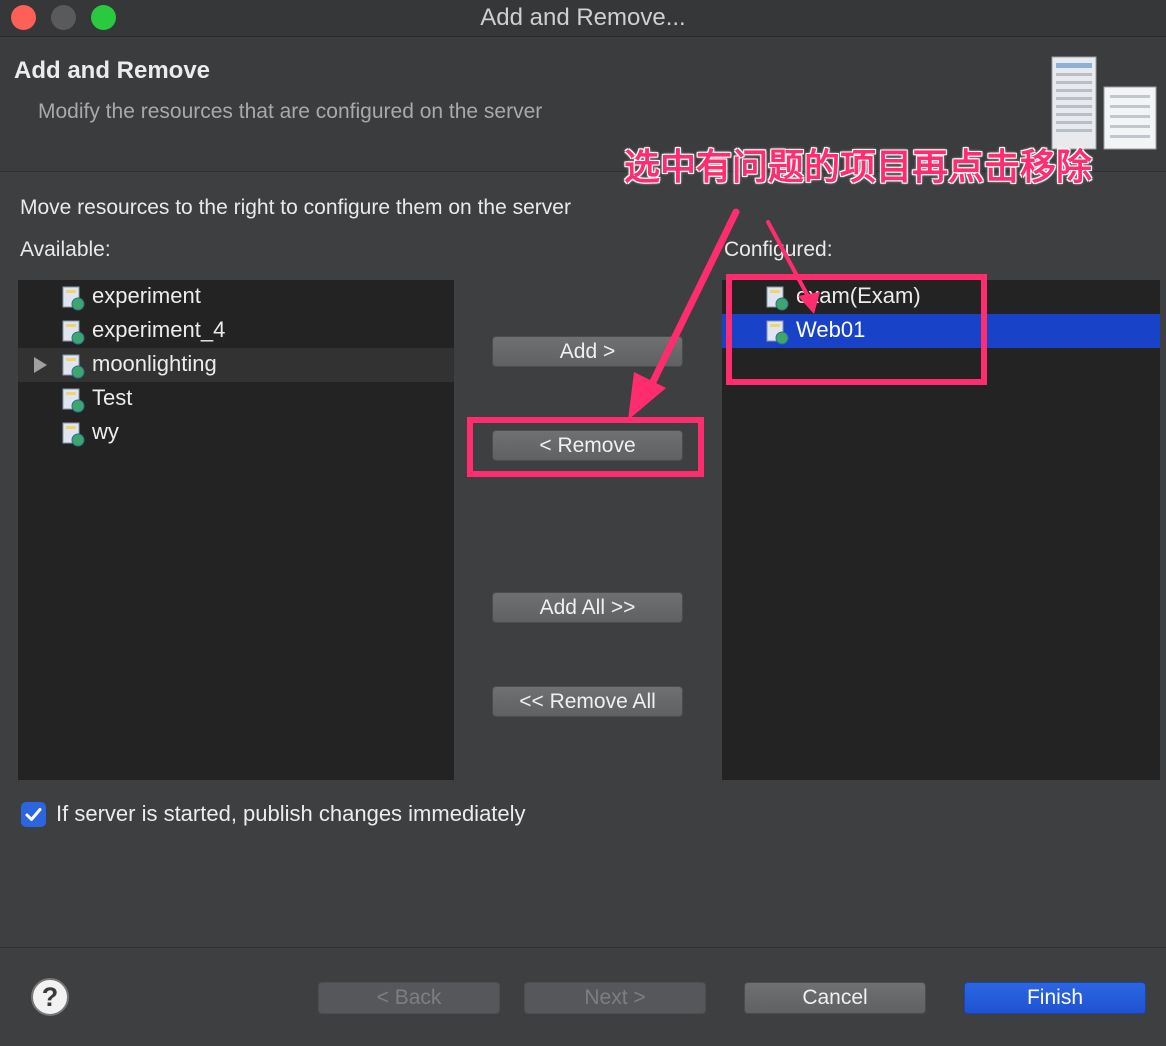 This screenshot has height=1046, width=1166. I want to click on list-item-label: wy, so click(105, 431).